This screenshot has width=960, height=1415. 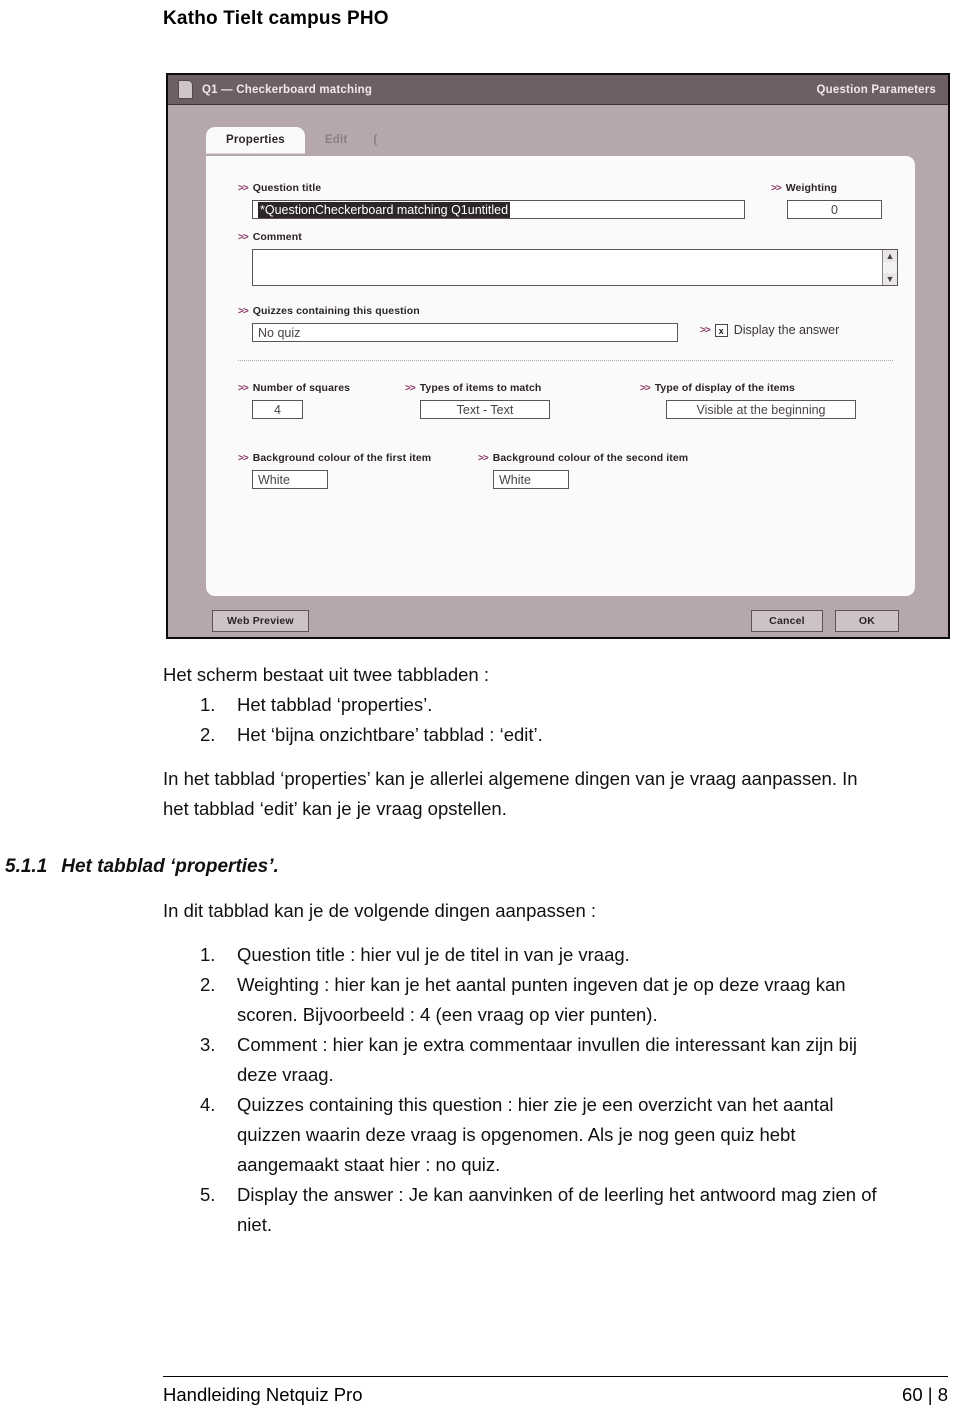 I want to click on list-item-text: deze vraag., so click(x=285, y=1074).